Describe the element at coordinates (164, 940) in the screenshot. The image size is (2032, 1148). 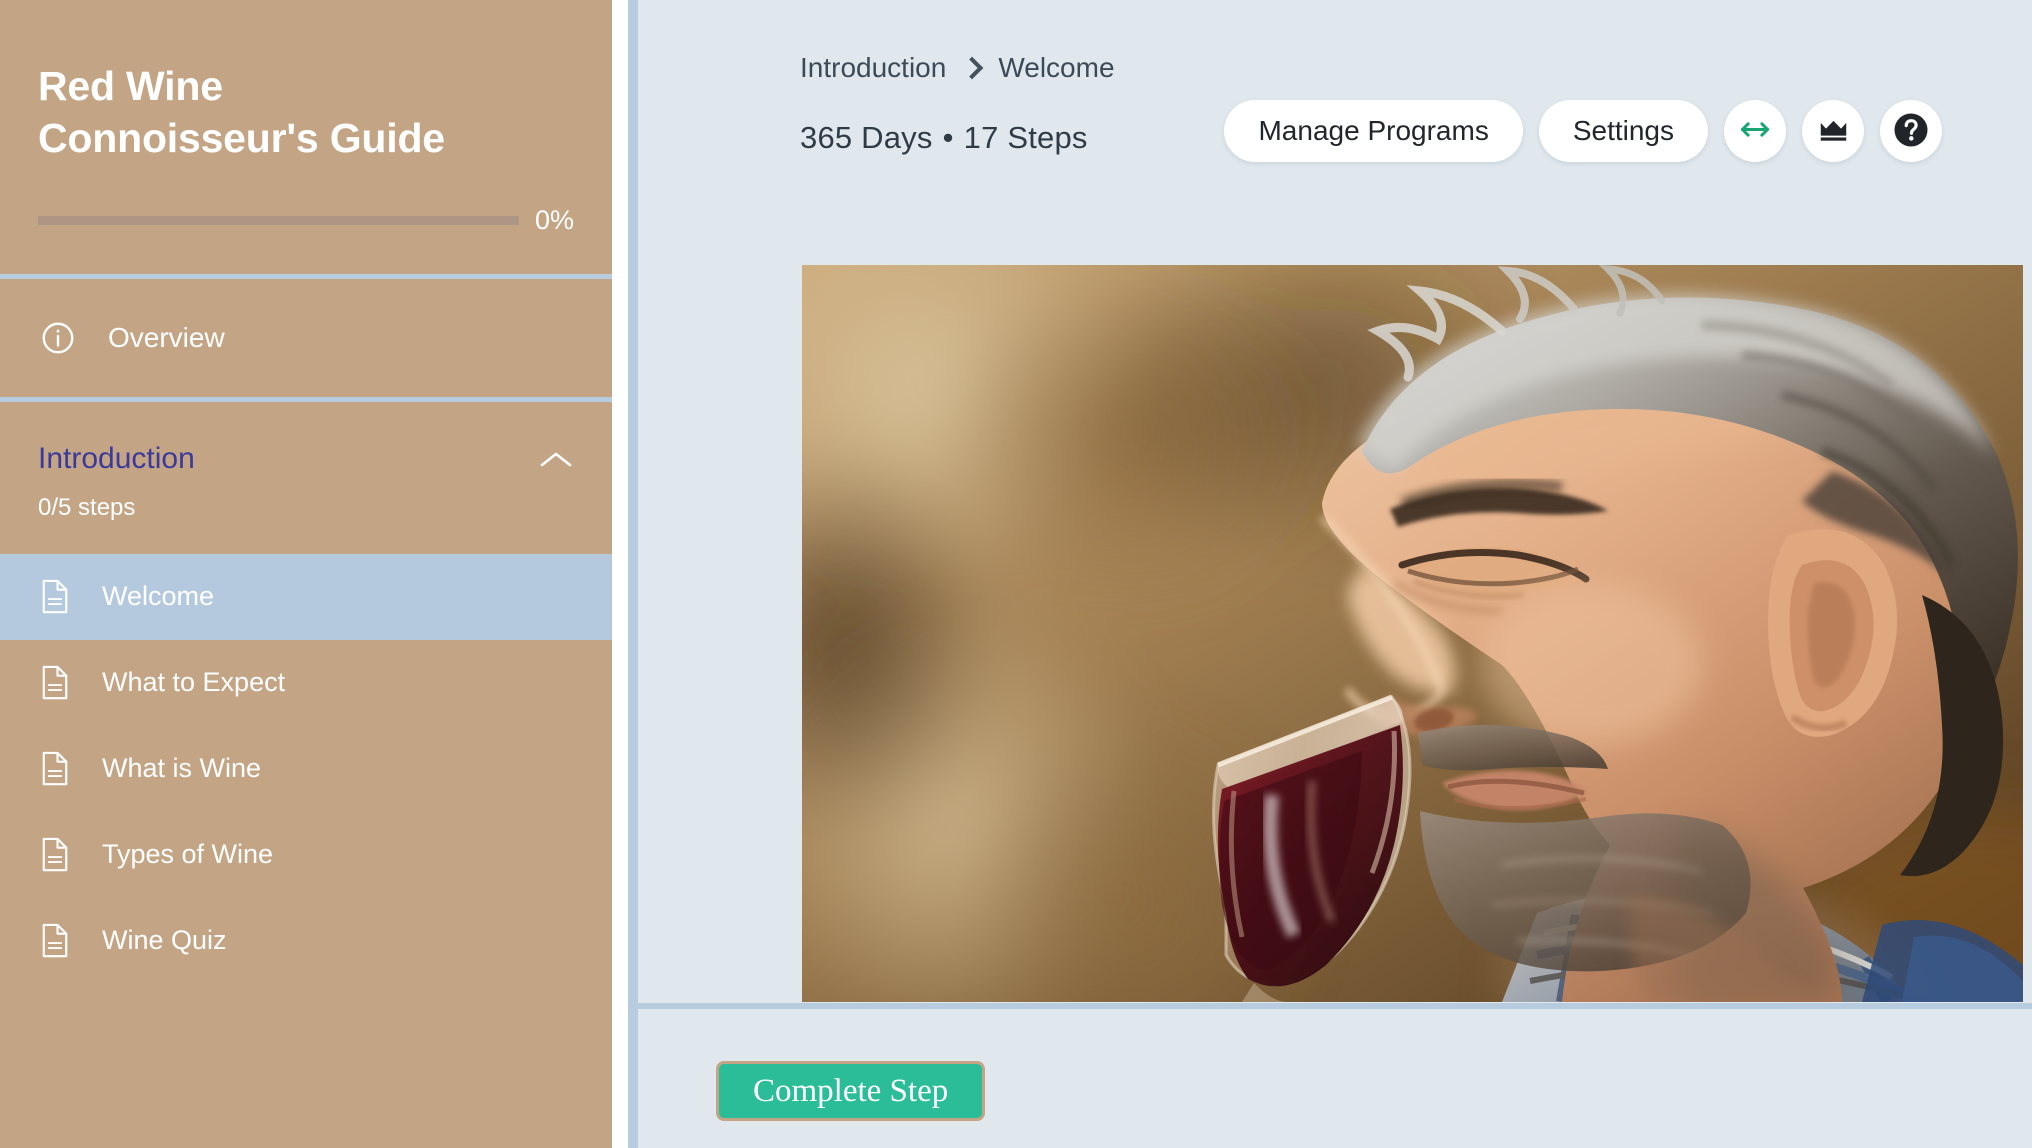
I see `sidebar-item-wine-quiz-label: Wine Quiz` at that location.